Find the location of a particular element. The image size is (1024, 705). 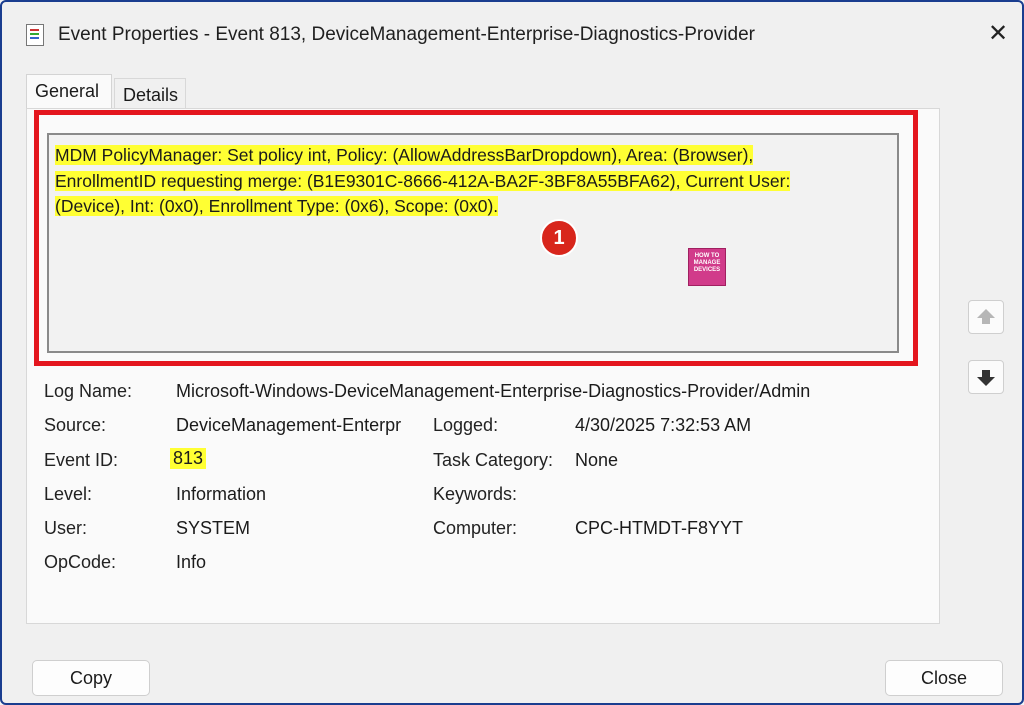

task-category-label: Task Category: is located at coordinates (493, 460).